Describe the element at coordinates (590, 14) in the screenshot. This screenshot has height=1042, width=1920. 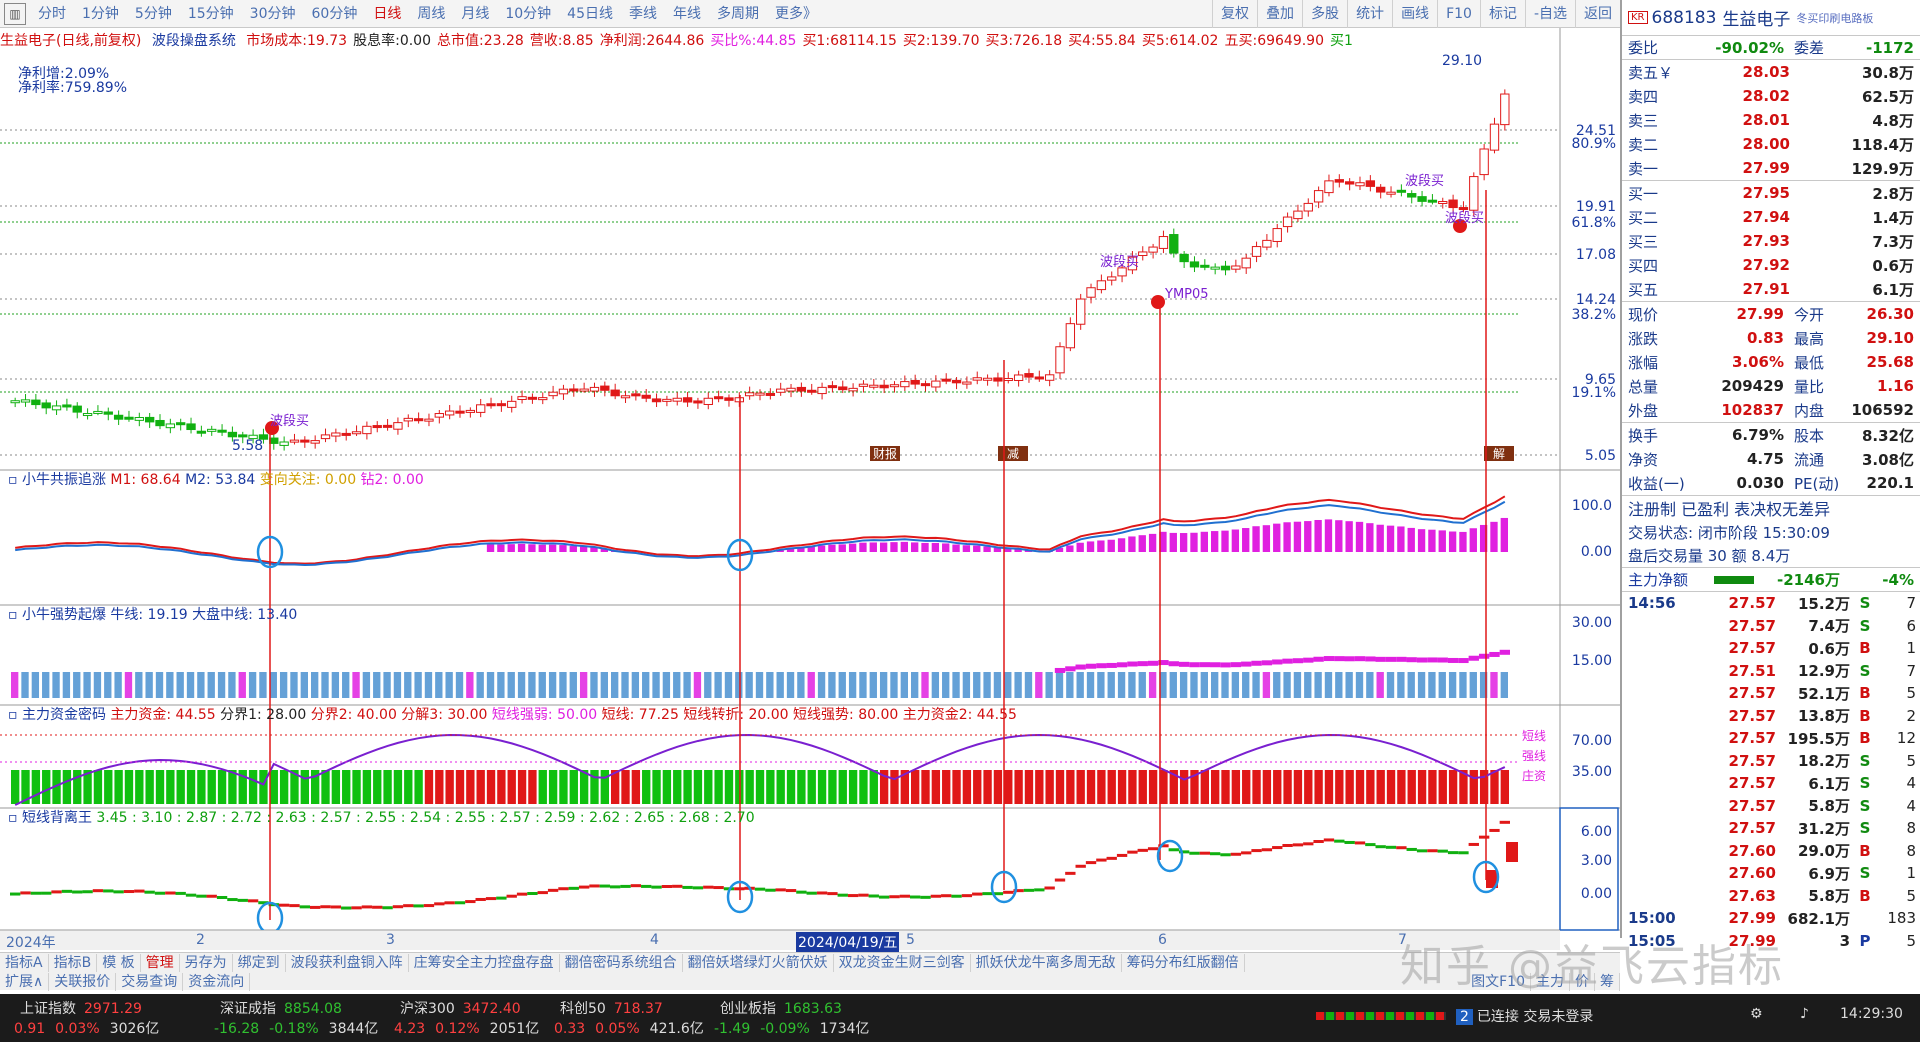
I see `period-tab-10: 45日线` at that location.